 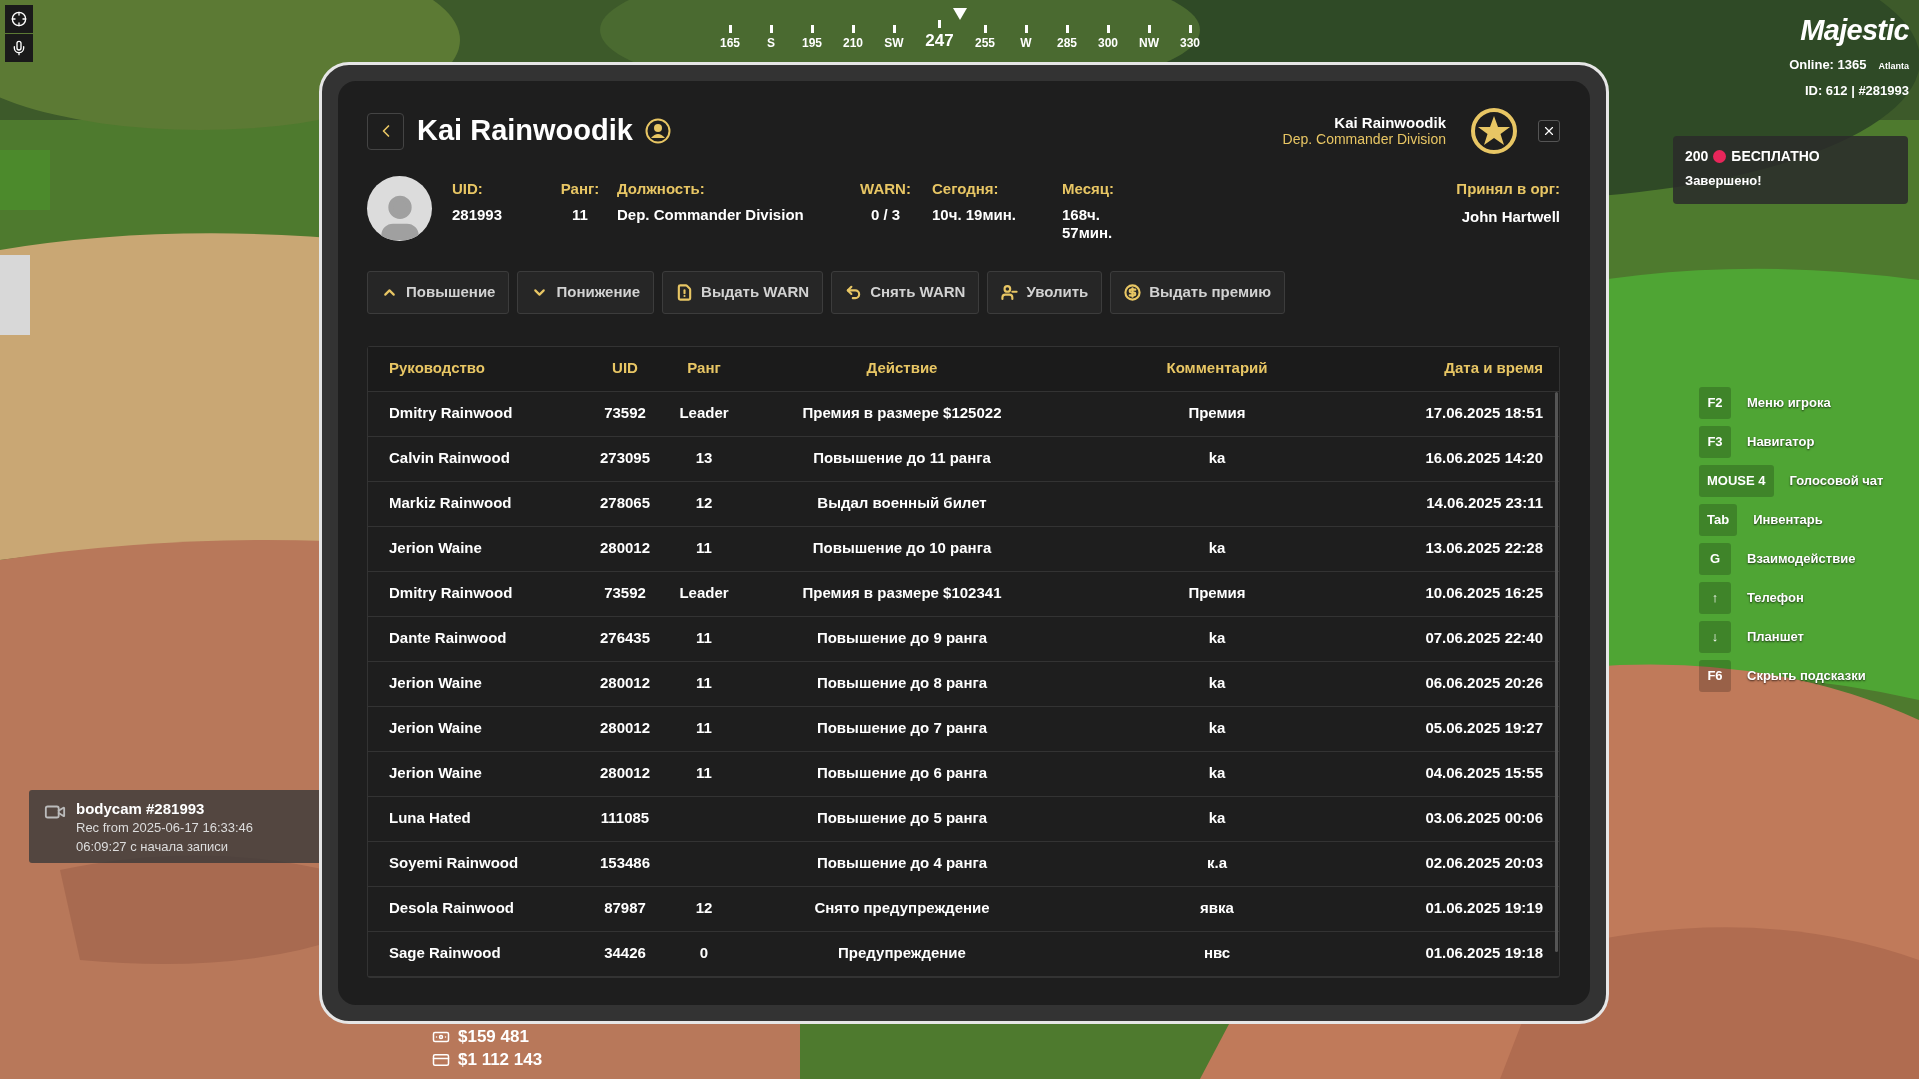 What do you see at coordinates (493, 1036) in the screenshot?
I see `cash-amount: $159 481` at bounding box center [493, 1036].